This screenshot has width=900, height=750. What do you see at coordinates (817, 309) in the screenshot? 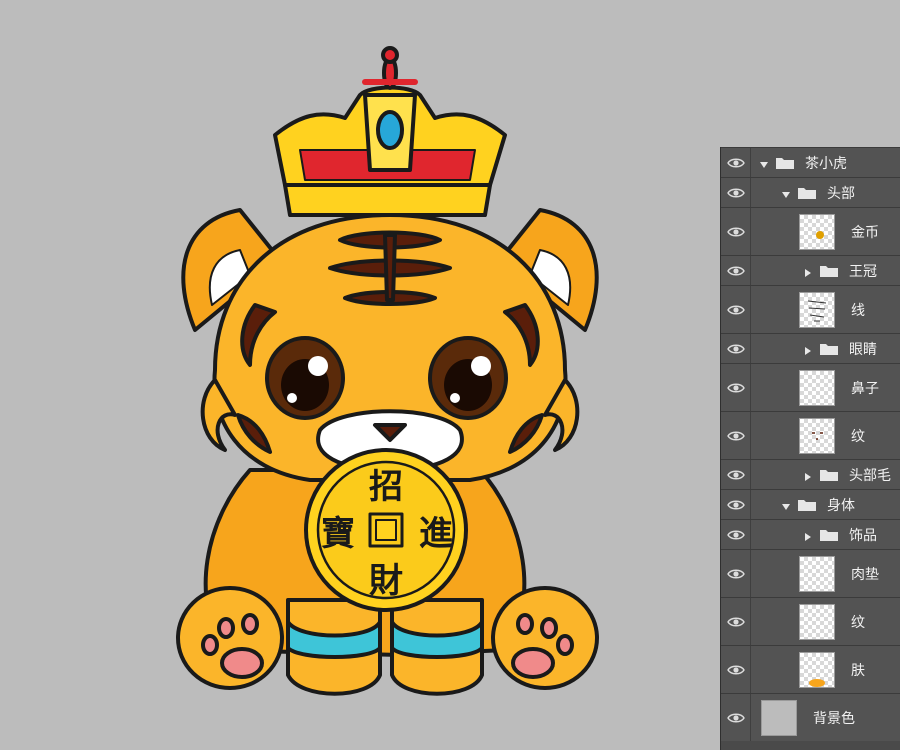
I see `lineart-thumbnail` at bounding box center [817, 309].